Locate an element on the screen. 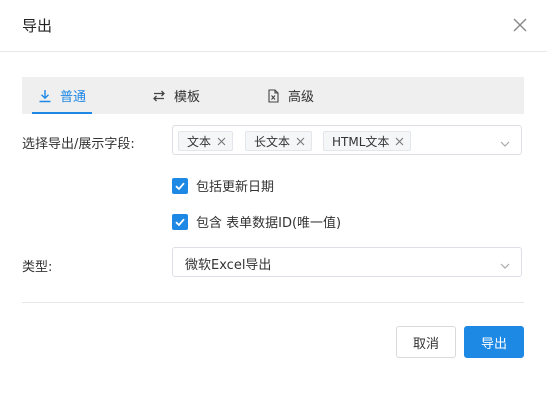 The image size is (547, 401). checkbox-label: 包含 表单数据ID(唯一值) is located at coordinates (269, 223).